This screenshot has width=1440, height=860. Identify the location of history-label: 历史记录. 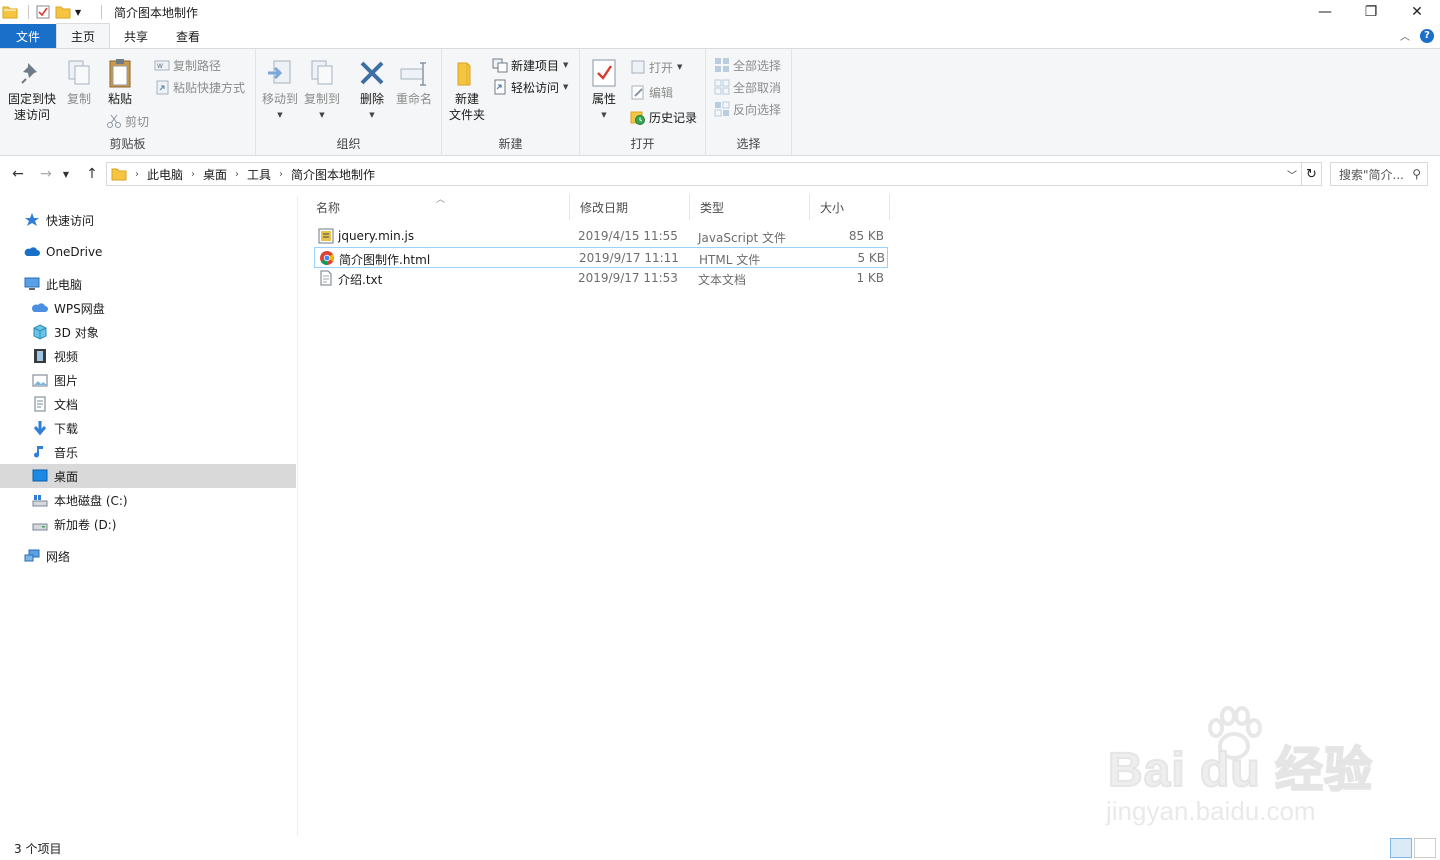
(673, 117).